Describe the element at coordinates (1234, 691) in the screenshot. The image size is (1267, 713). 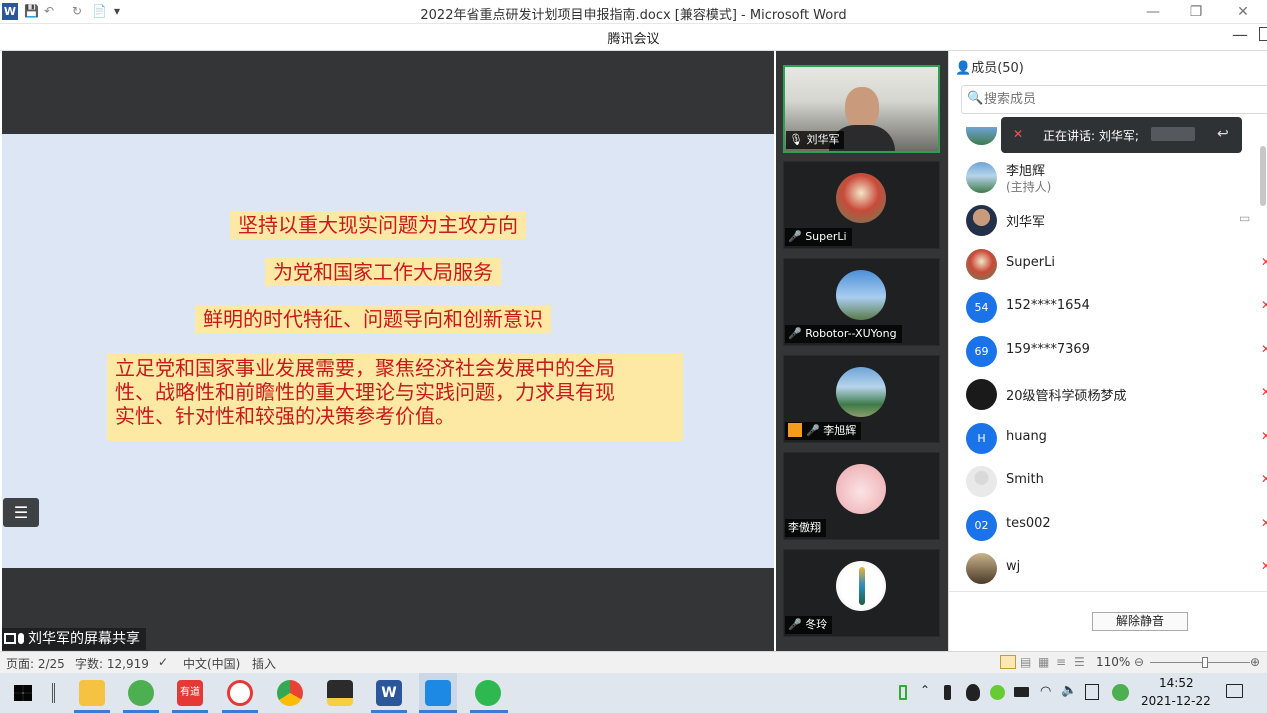
I see `notification-icon` at that location.